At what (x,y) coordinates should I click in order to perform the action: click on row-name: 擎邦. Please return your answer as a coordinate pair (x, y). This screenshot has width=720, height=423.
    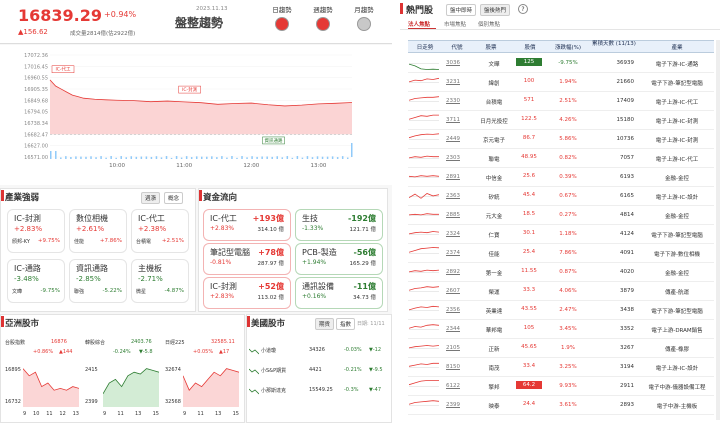
    Looking at the image, I should click on (494, 387).